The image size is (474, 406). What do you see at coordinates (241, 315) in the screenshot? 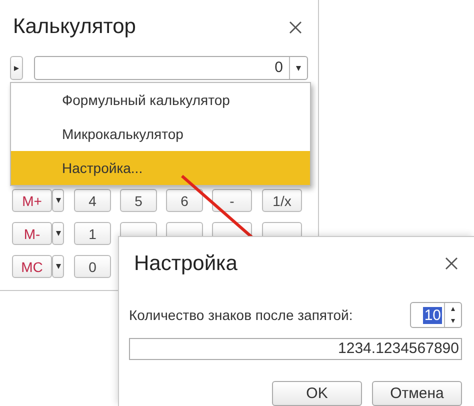
I see `digits-label: Количество знаков после запятой:` at bounding box center [241, 315].